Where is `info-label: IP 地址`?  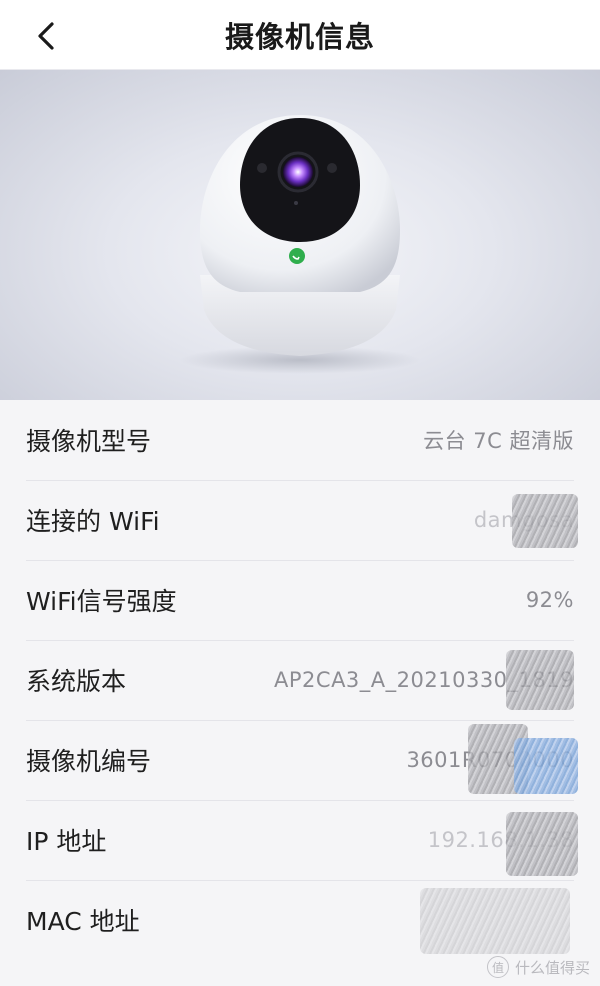
info-label: IP 地址 is located at coordinates (66, 841).